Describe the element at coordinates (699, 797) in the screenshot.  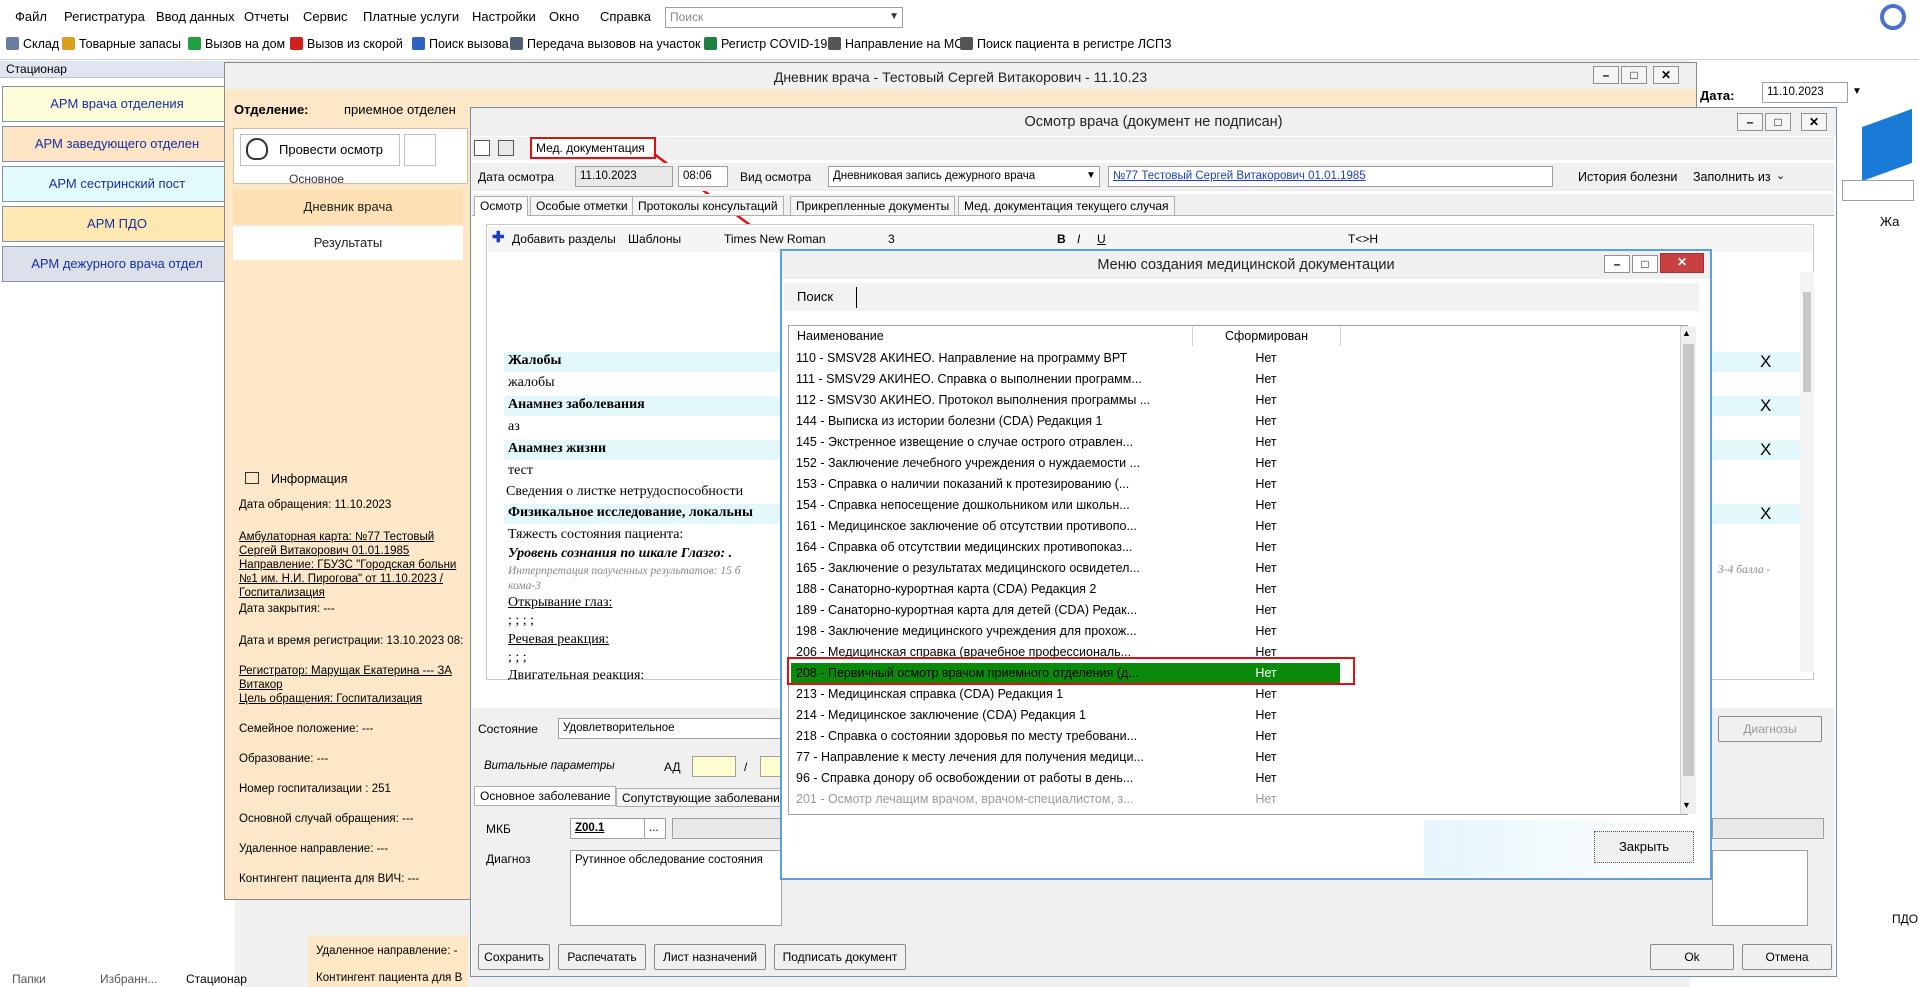
I see `tab-concomitant: Сопутствующие заболевания` at that location.